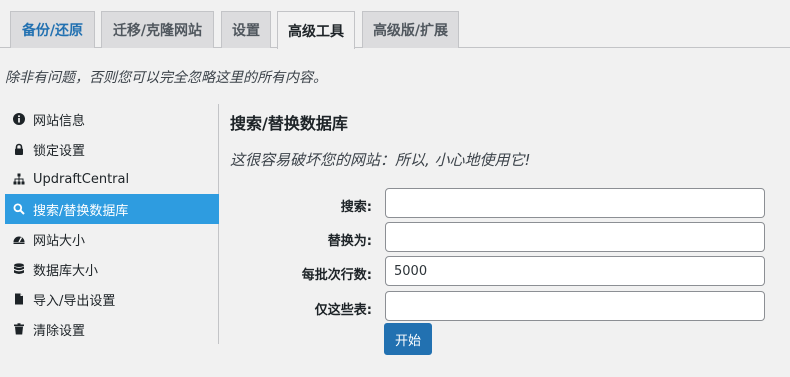 This screenshot has width=790, height=377. What do you see at coordinates (343, 310) in the screenshot?
I see `tables-only-label: 仅这些表:` at bounding box center [343, 310].